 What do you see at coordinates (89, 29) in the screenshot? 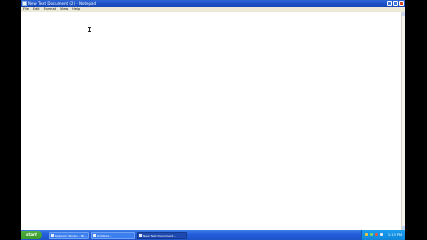
I see `text-cursor-icon` at bounding box center [89, 29].